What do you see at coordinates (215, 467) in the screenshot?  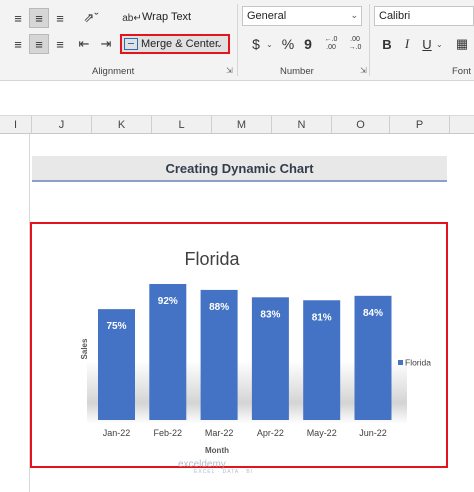 I see `exceldemy-watermark-logo: exceldemy EXCEL · DATA · BI` at bounding box center [215, 467].